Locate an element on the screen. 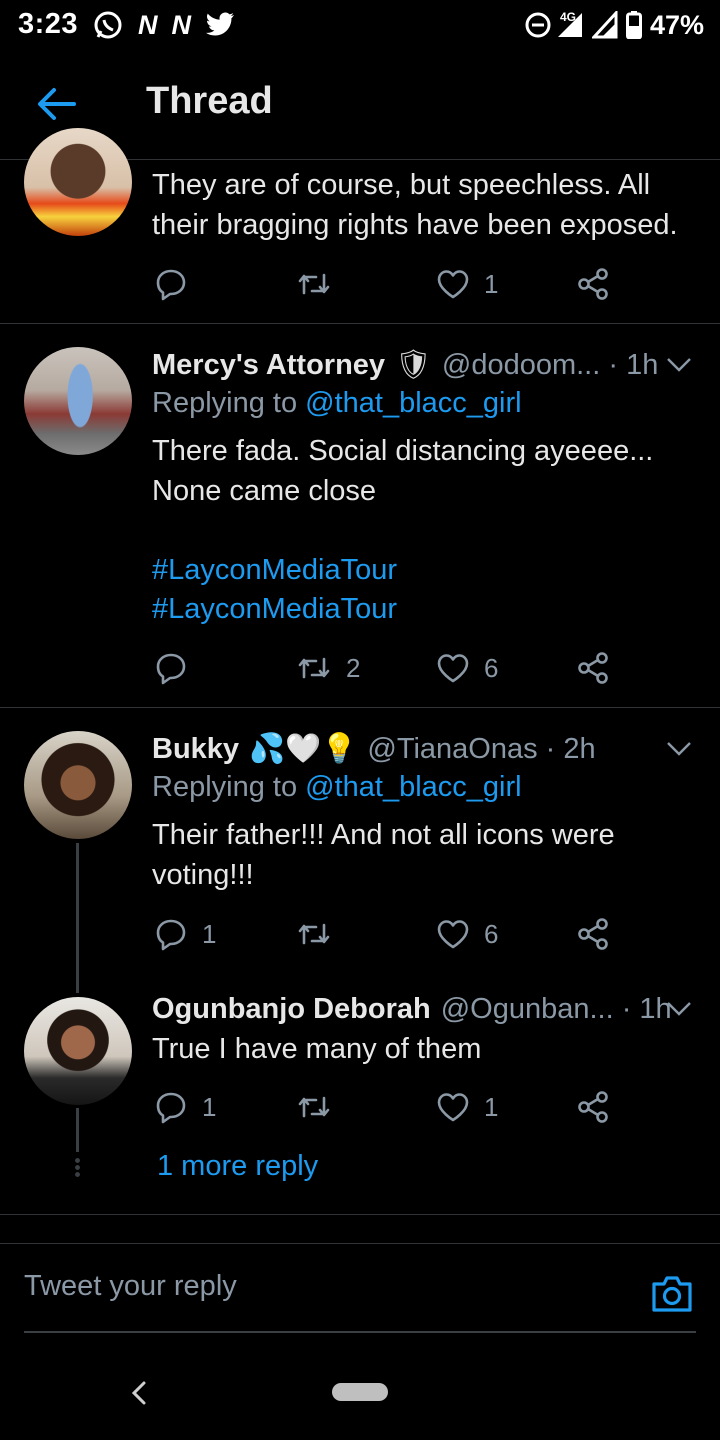 This screenshot has height=1440, width=720. camera-icon is located at coordinates (672, 1294).